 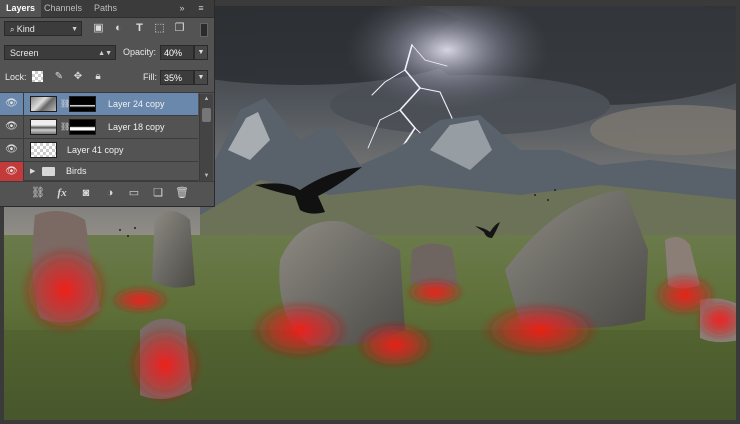 I want to click on collapse-icon: », so click(x=182, y=8).